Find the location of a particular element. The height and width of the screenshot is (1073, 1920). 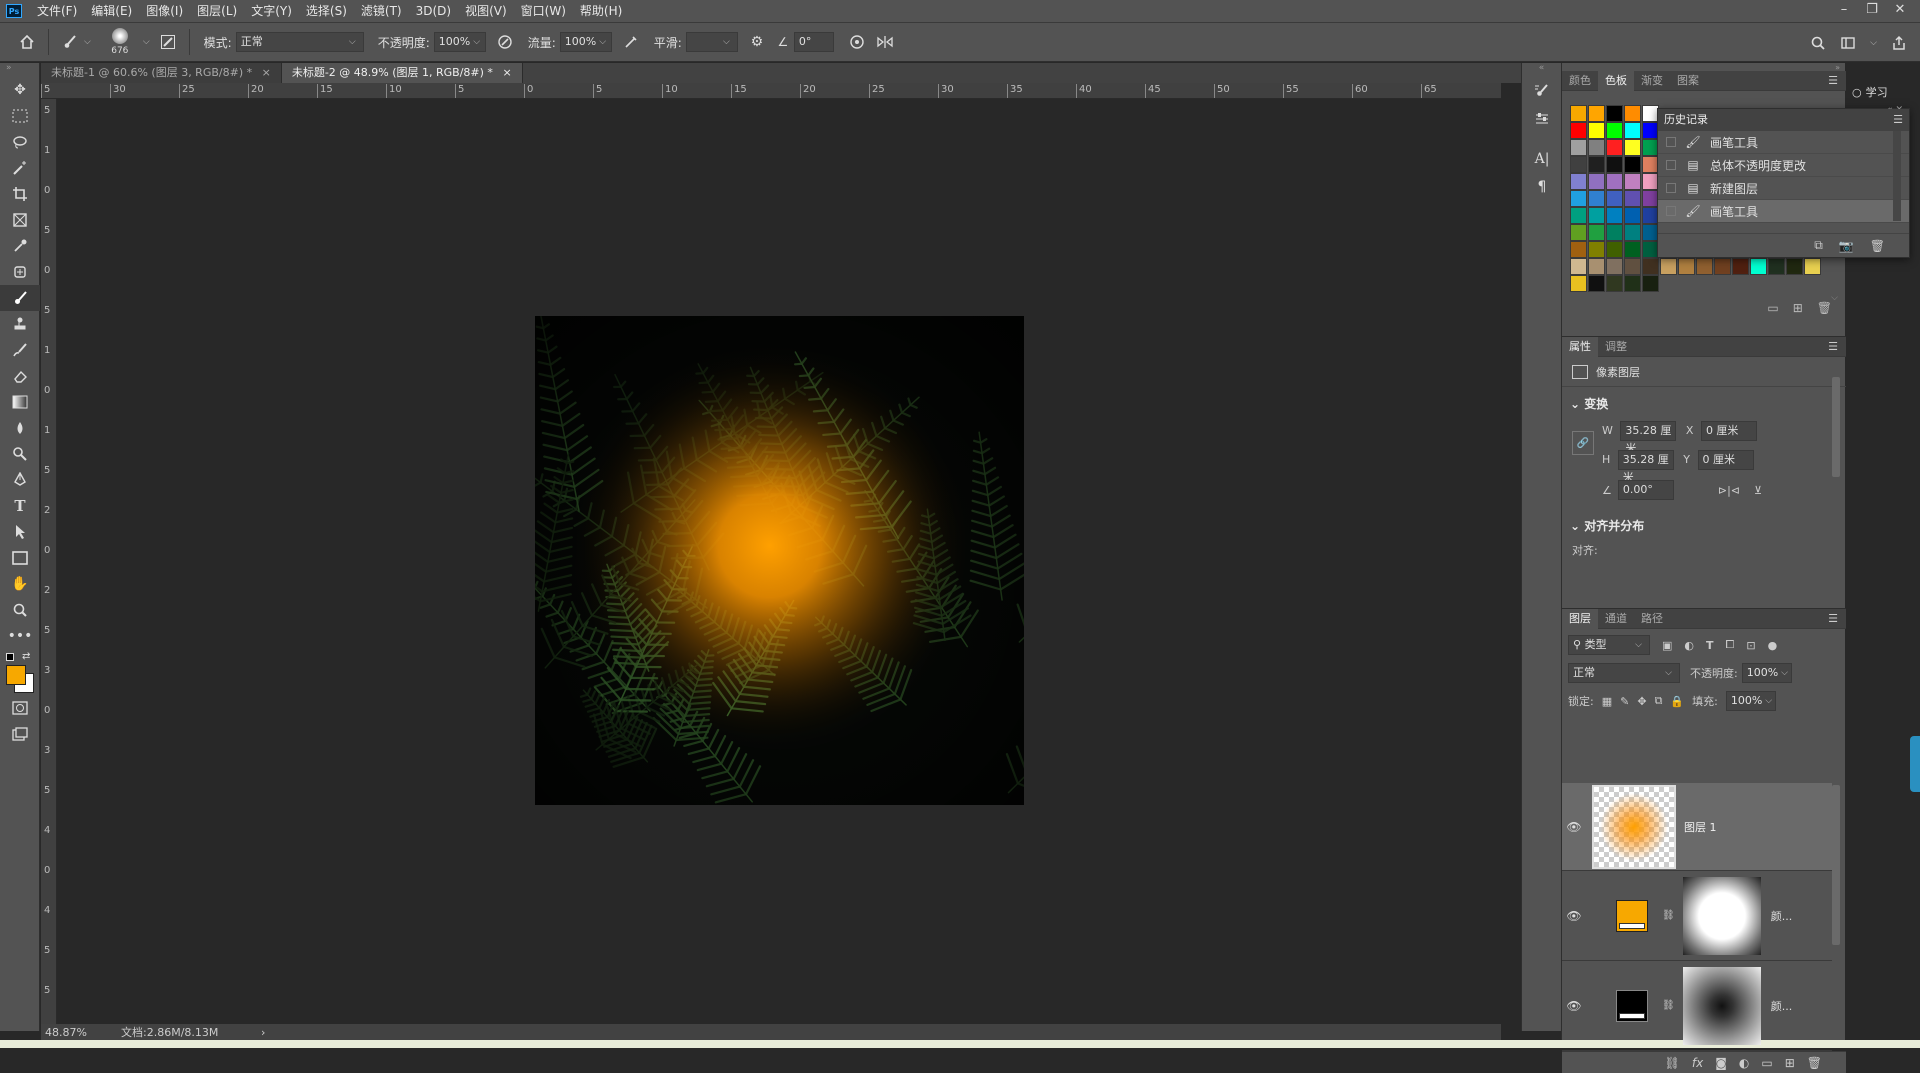

rectangle-tool-icon is located at coordinates (20, 558).